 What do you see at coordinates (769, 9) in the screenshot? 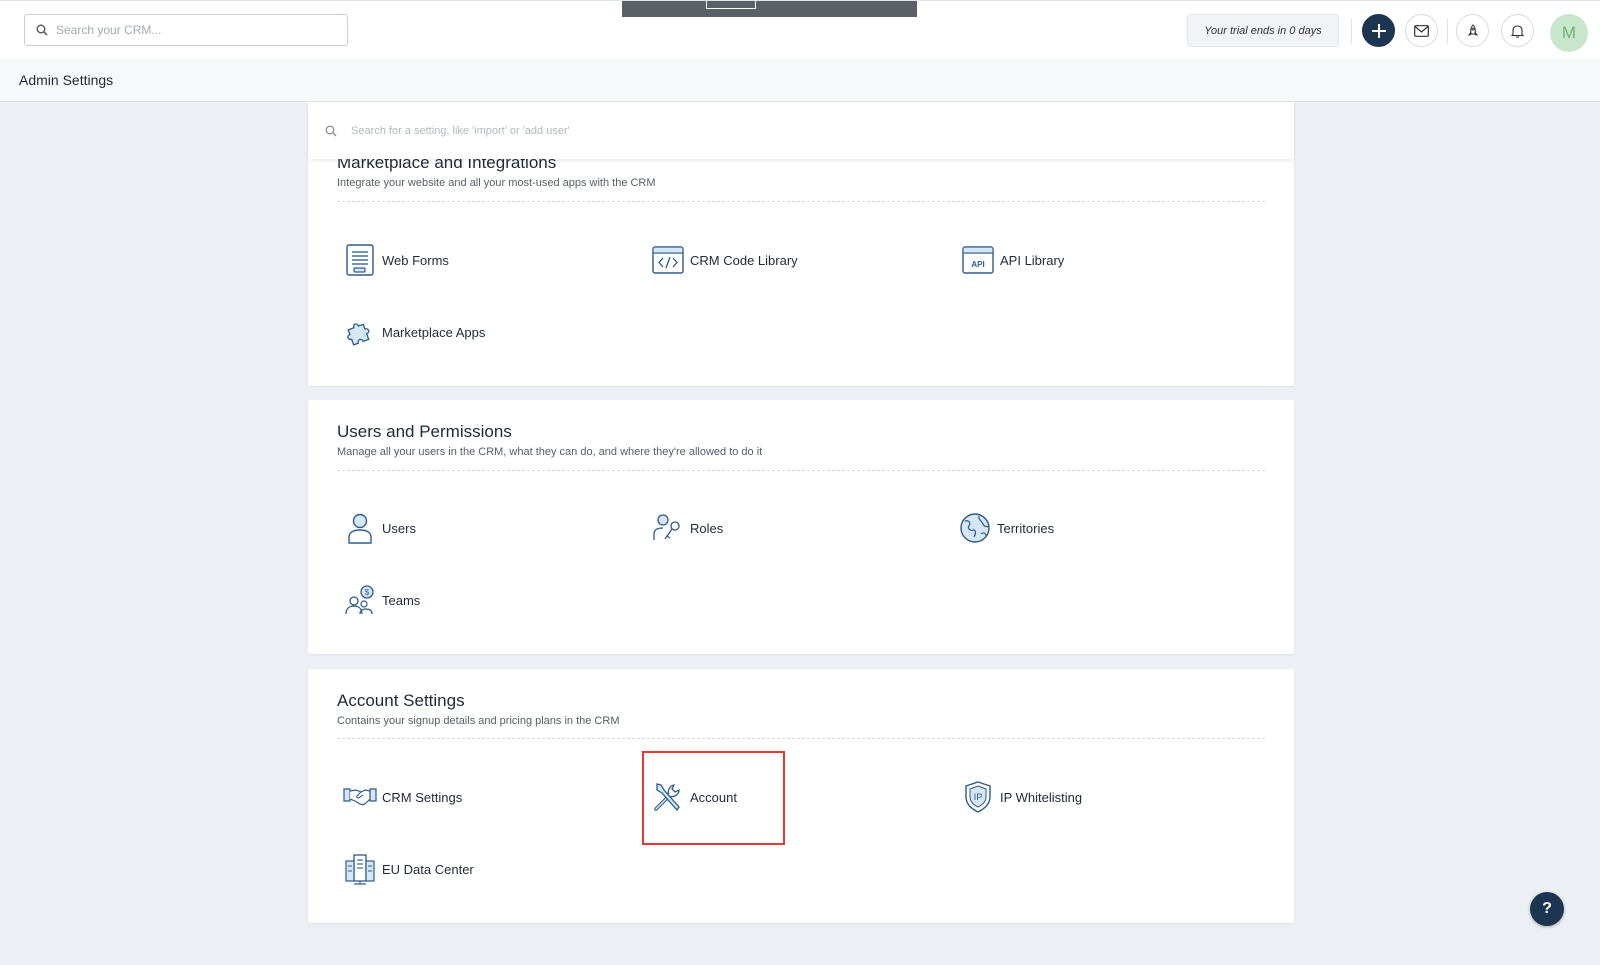
I see `screen-share-tab` at bounding box center [769, 9].